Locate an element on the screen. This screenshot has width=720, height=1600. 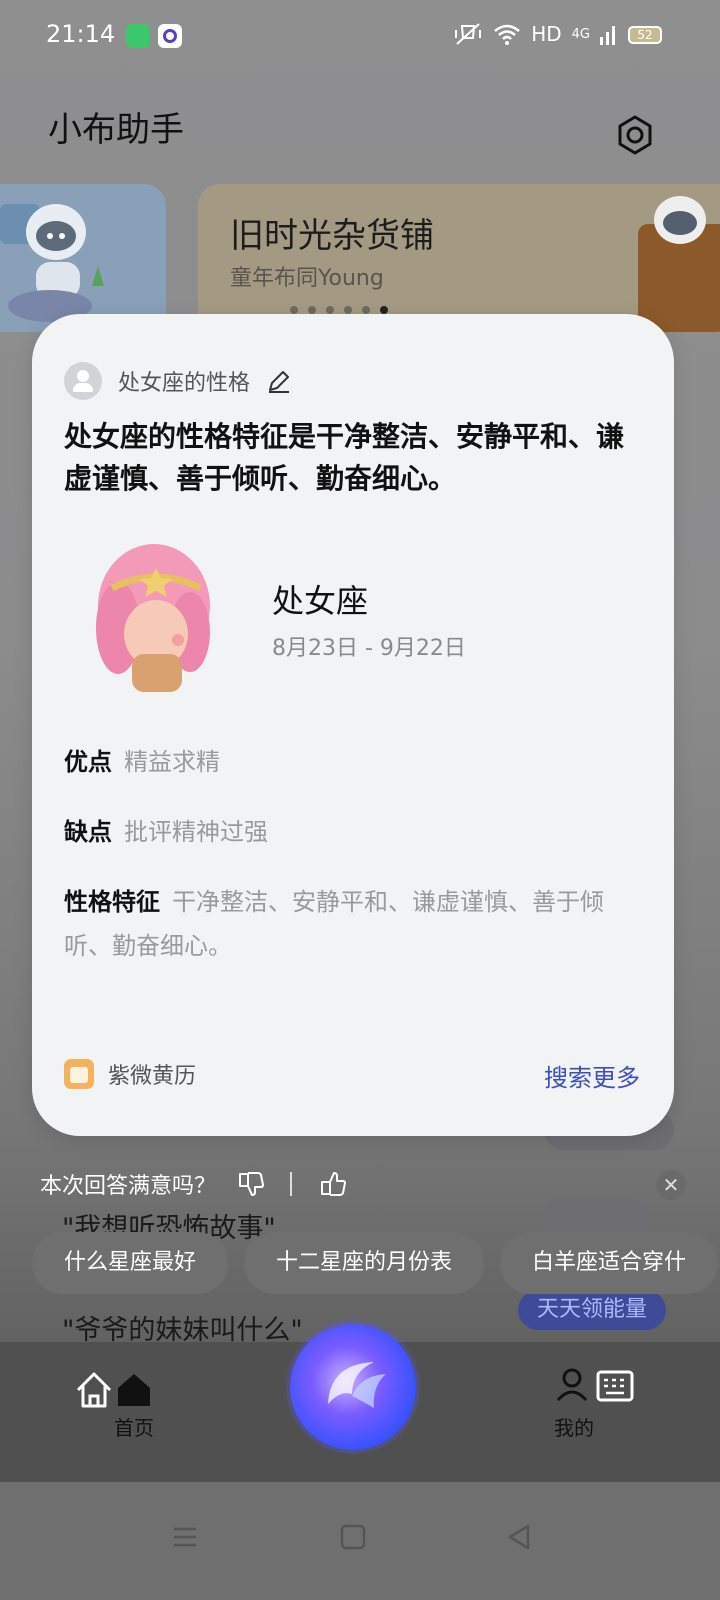
question-text: 处女座的性格 is located at coordinates (184, 383).